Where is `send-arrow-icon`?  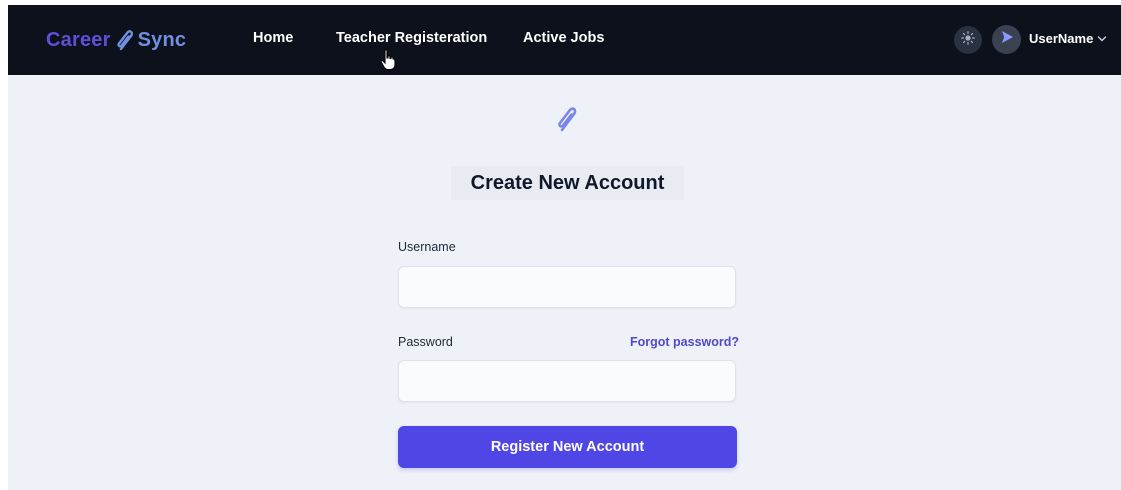 send-arrow-icon is located at coordinates (1007, 39).